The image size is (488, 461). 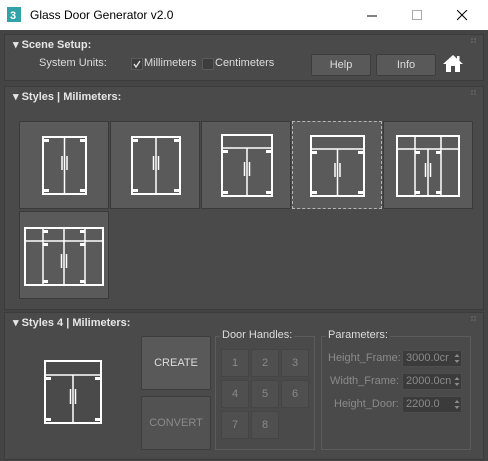 I want to click on height-door-value: 2200.0, so click(x=423, y=404).